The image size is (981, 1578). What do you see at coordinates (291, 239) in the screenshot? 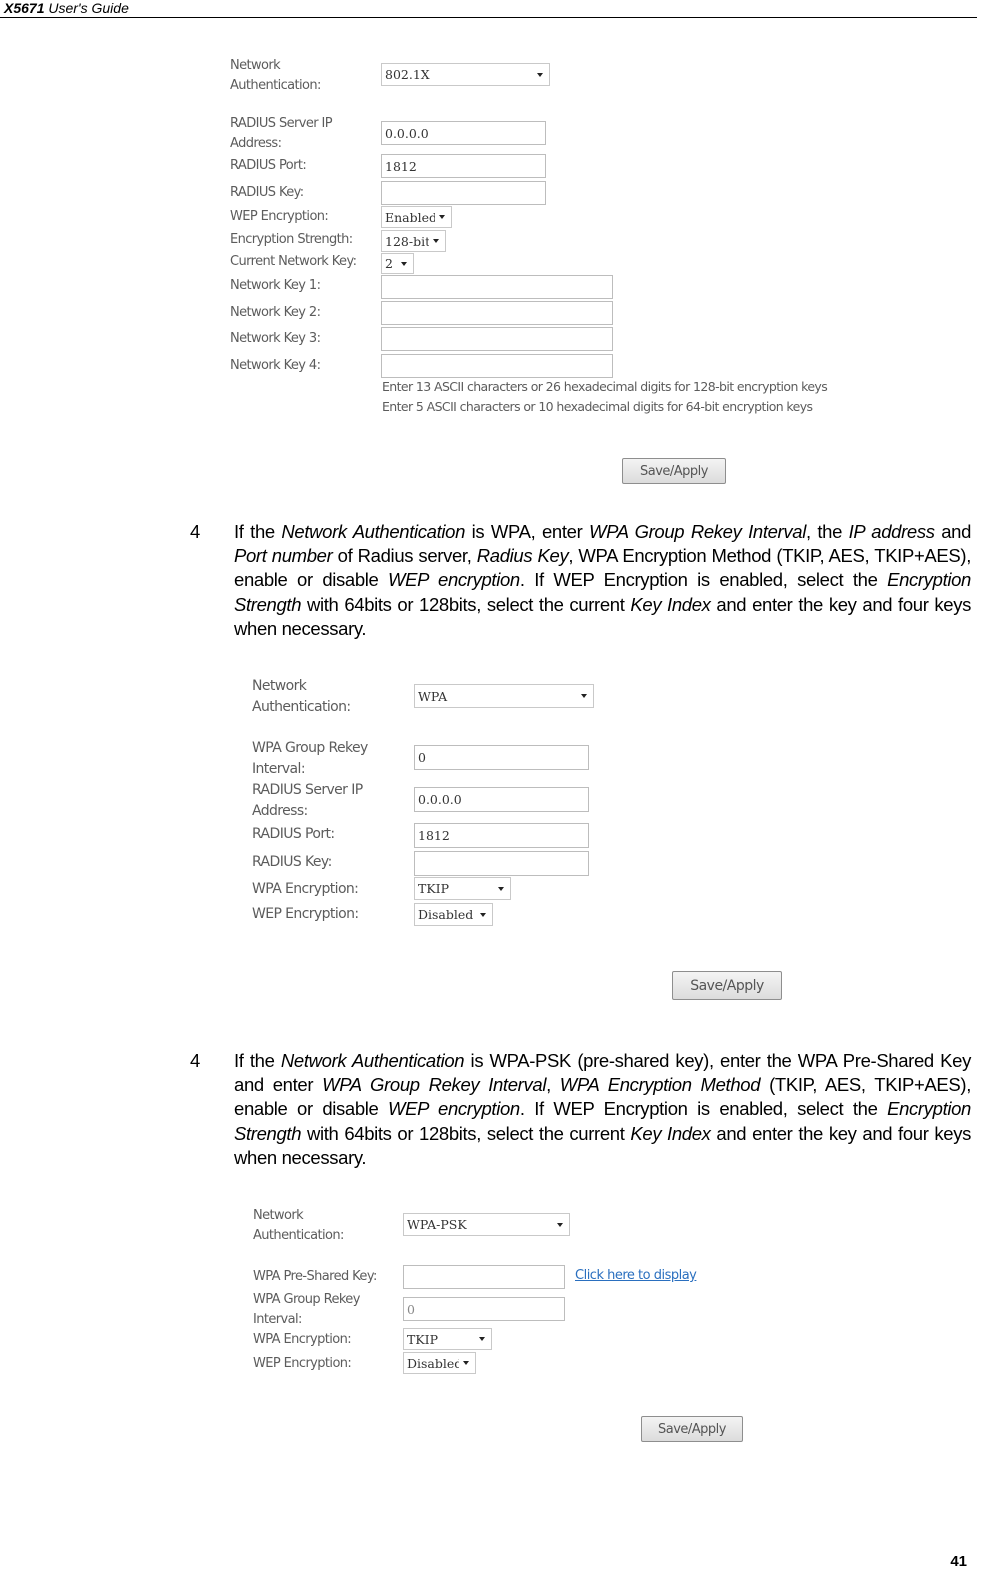
I see `encryption-strength-label: Encryption Strength:` at bounding box center [291, 239].